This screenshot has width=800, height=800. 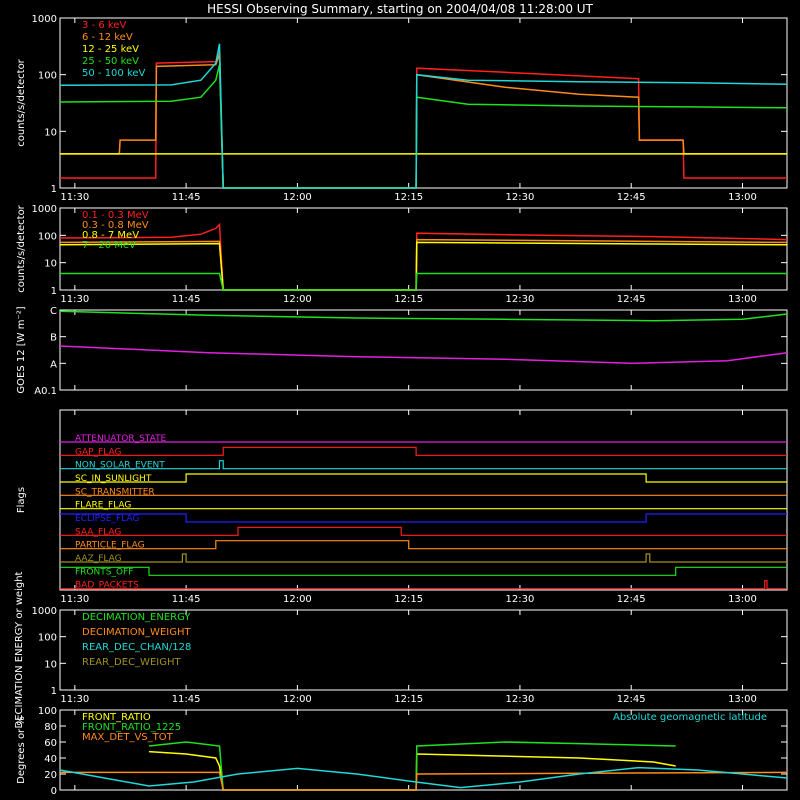 What do you see at coordinates (53, 311) in the screenshot?
I see `y-tick-label: C` at bounding box center [53, 311].